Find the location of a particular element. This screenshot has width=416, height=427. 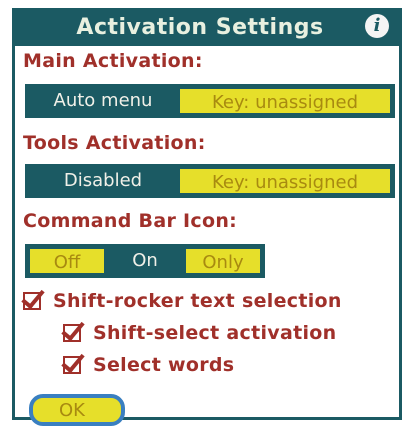

command-bar-icon-selector: Off On Only is located at coordinates (145, 261).